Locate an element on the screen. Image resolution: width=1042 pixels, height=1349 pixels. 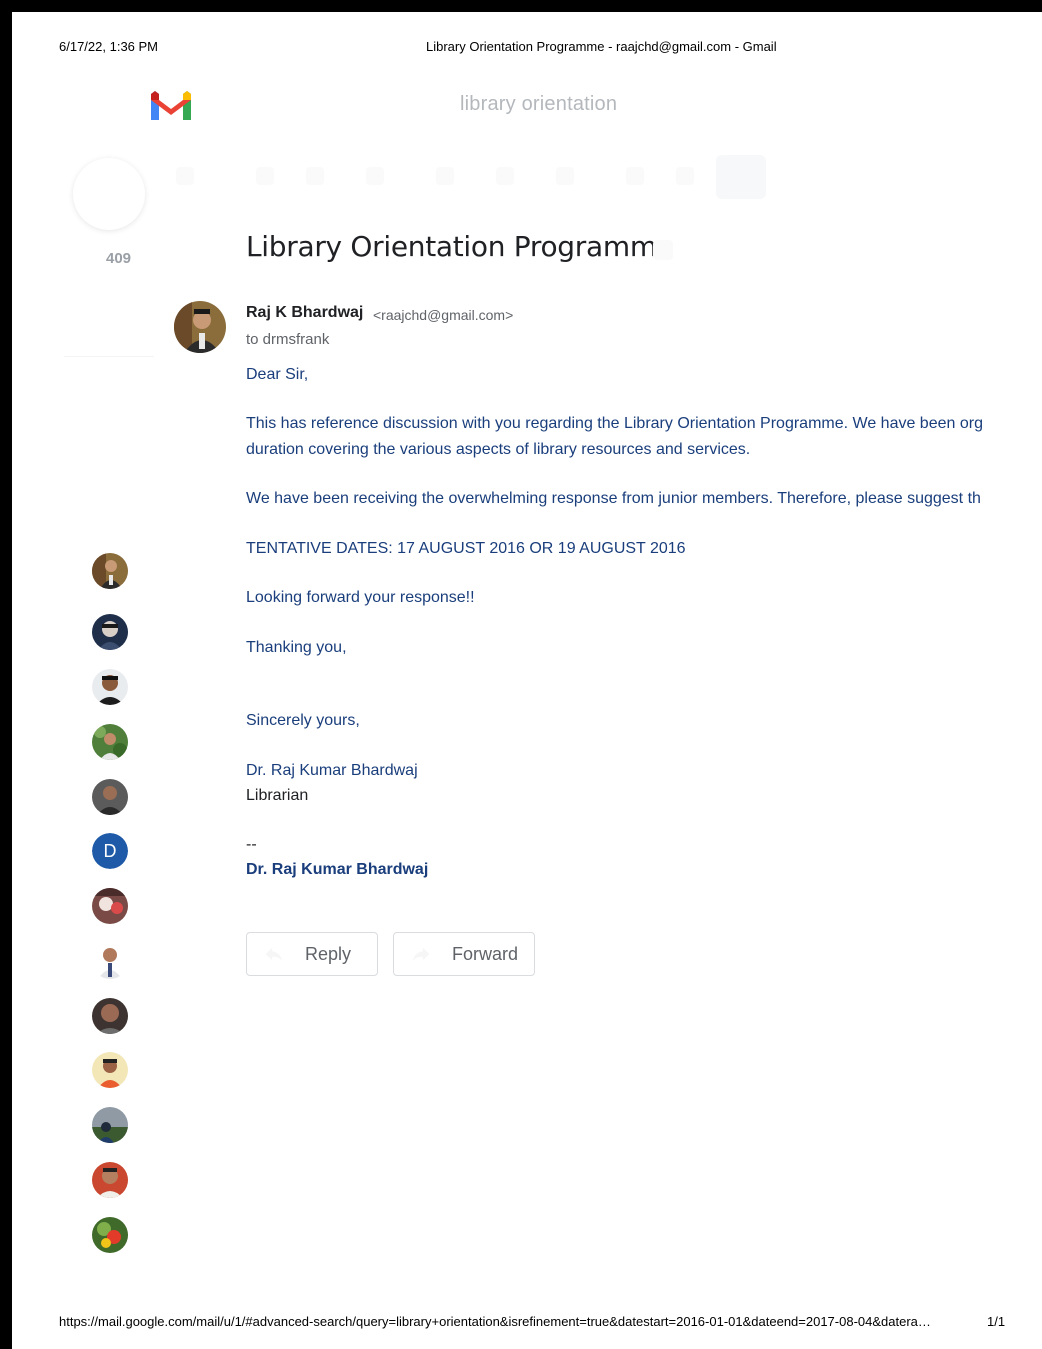
sender-avatar is located at coordinates (200, 327).